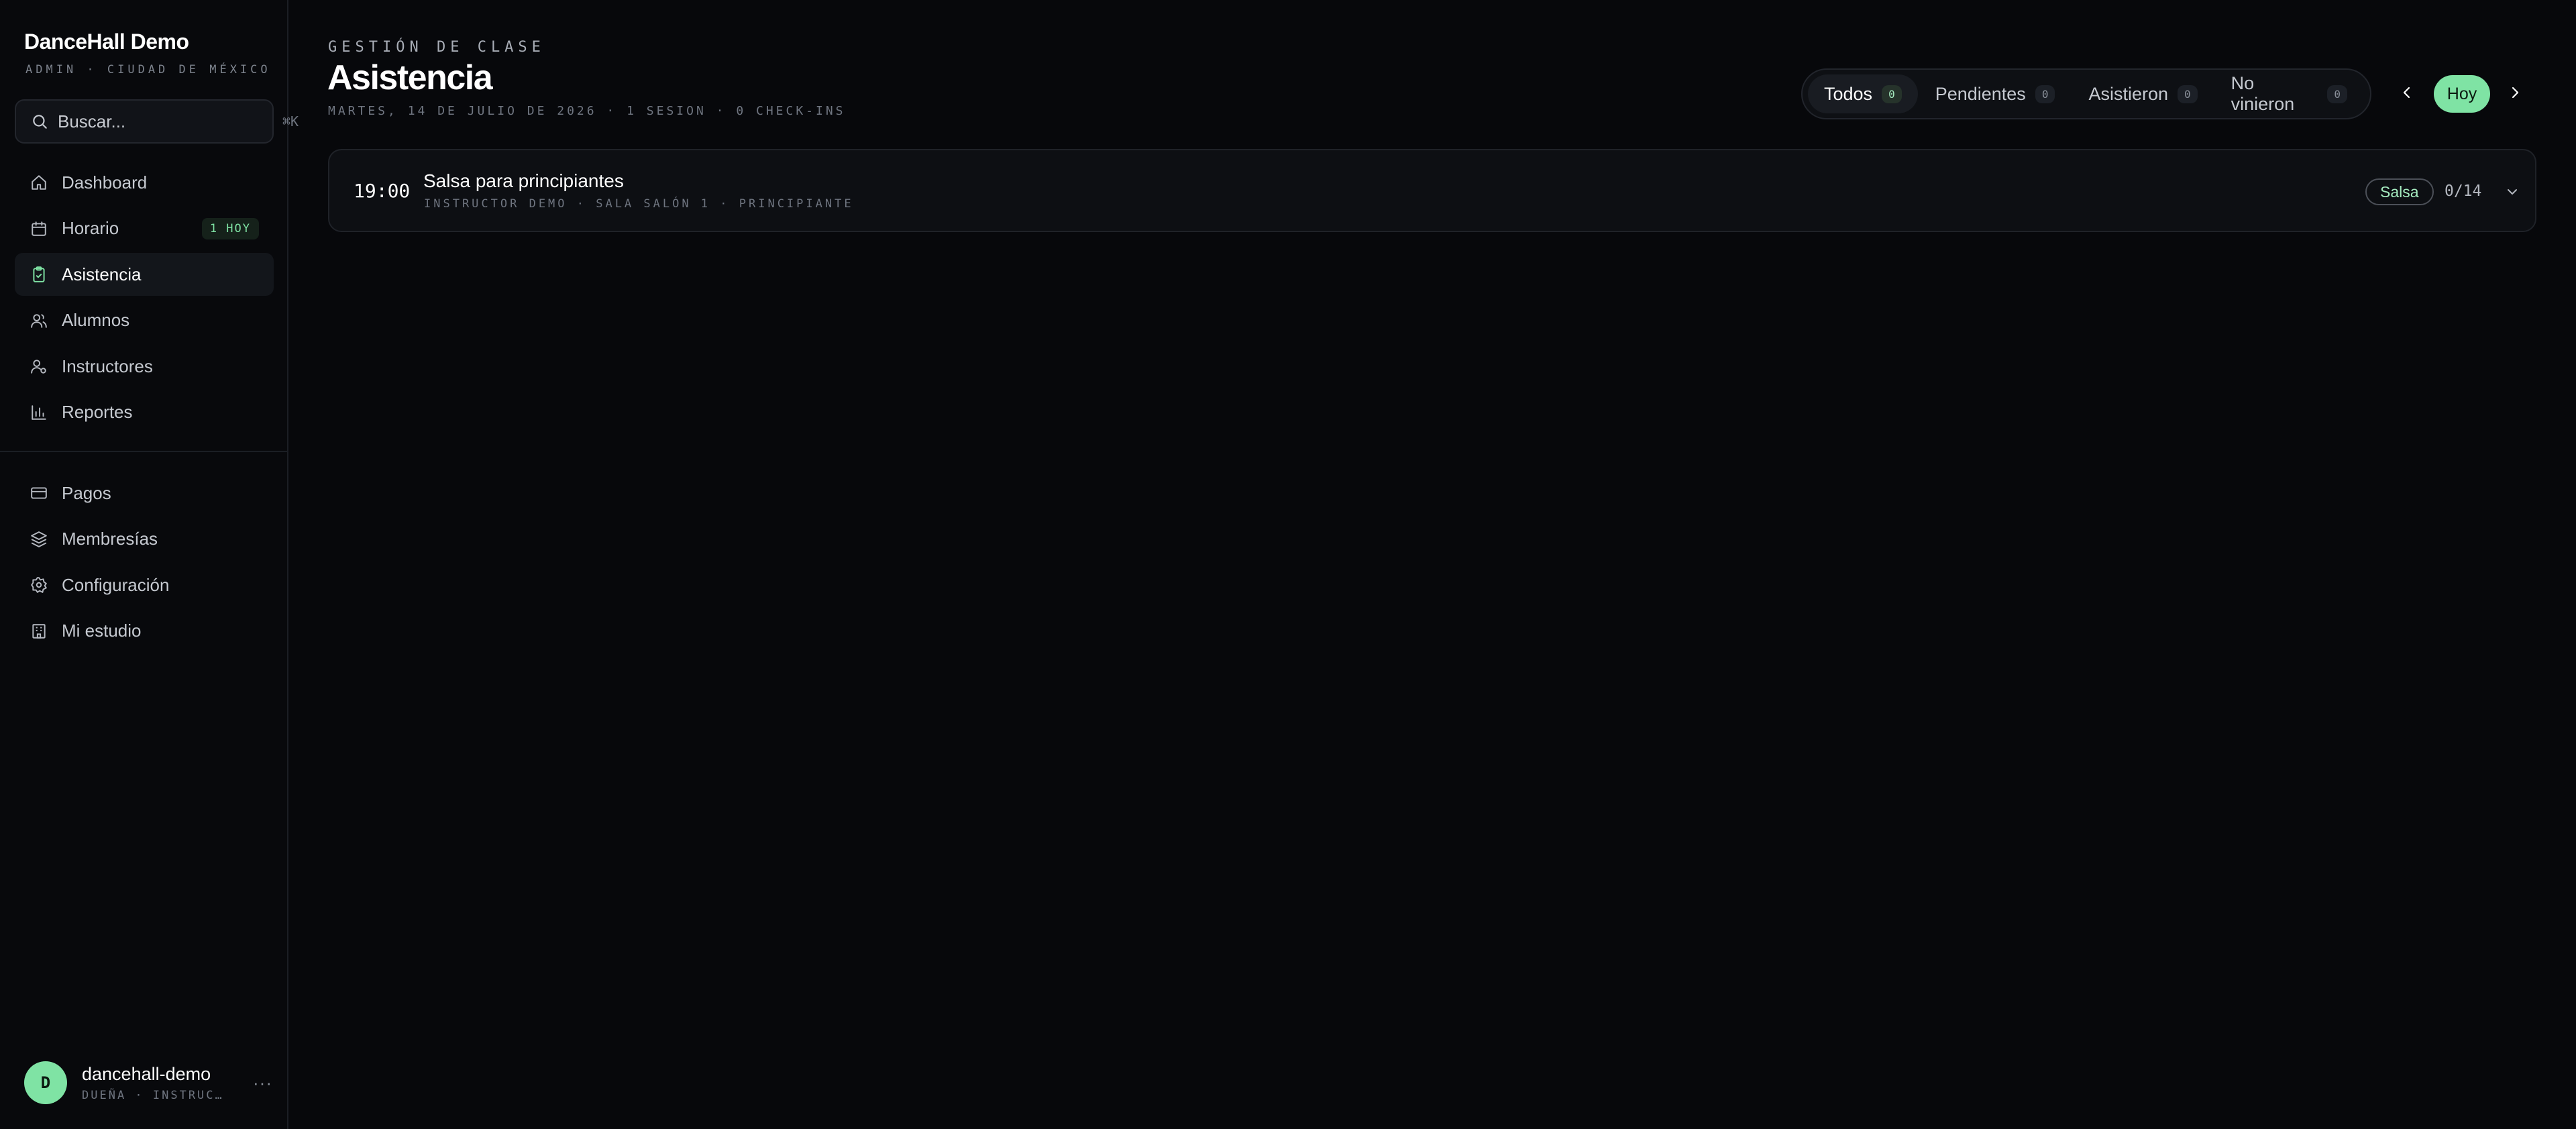  What do you see at coordinates (1848, 94) in the screenshot?
I see `filter-label: Todos` at bounding box center [1848, 94].